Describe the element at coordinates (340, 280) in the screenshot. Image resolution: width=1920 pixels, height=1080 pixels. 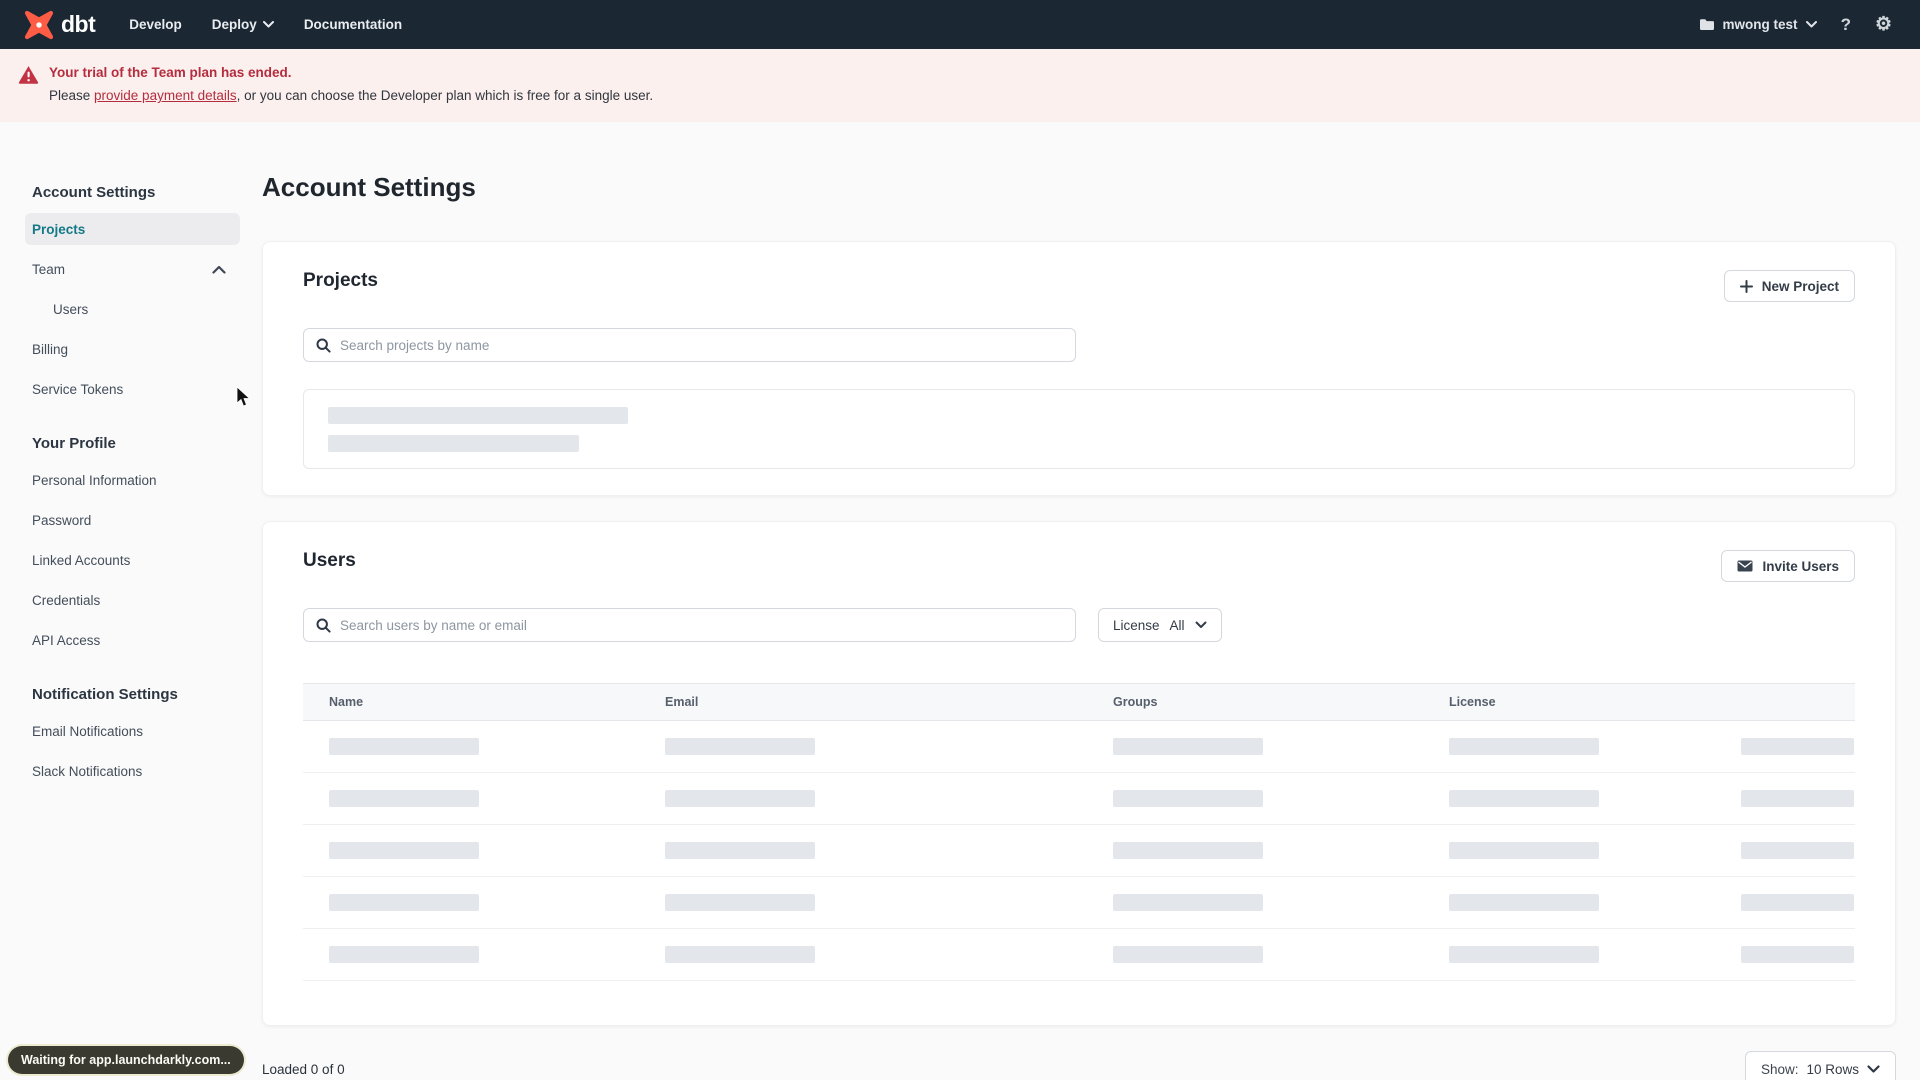
I see `projects-card-title: Projects` at that location.